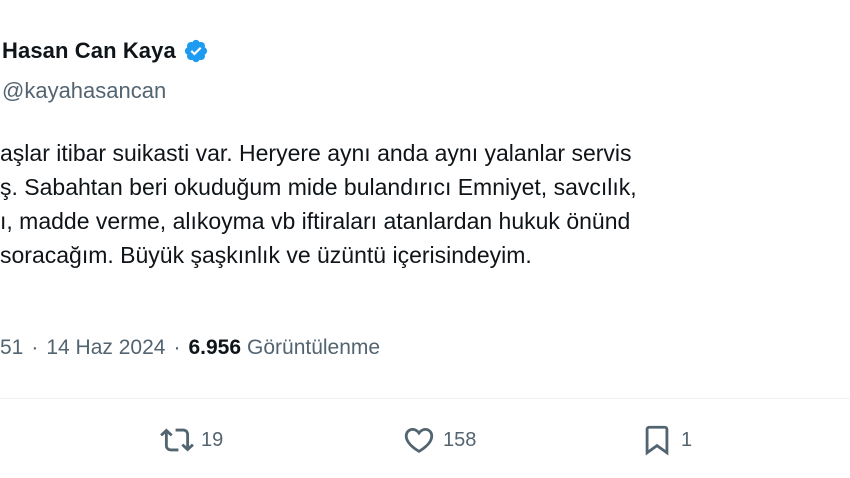  I want to click on verified-badge-icon, so click(196, 51).